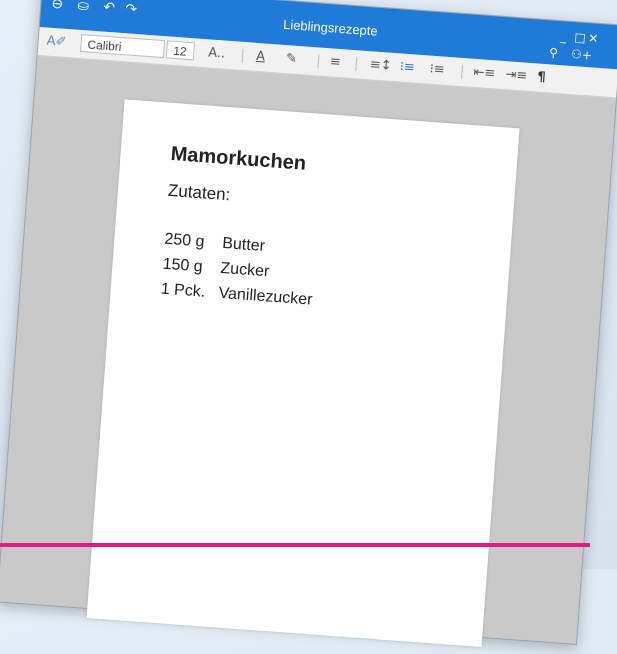  I want to click on ingredient-quantity: 1 Pck., so click(183, 290).